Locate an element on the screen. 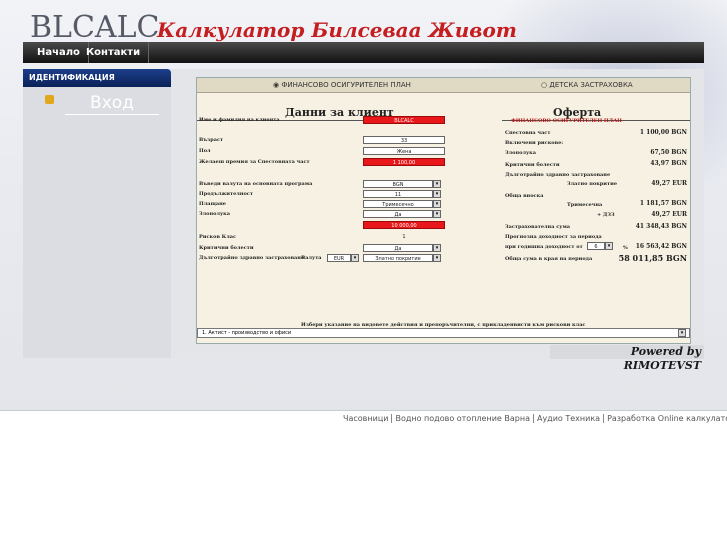 This screenshot has width=727, height=545. risk-class-value: 1 is located at coordinates (404, 237).